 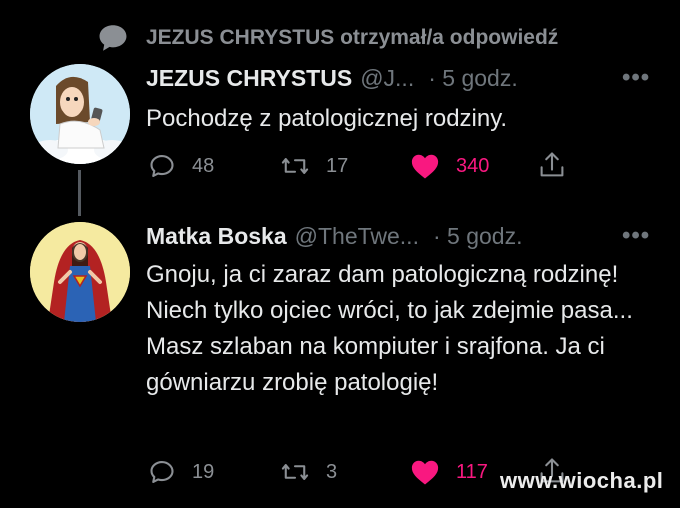 What do you see at coordinates (216, 236) in the screenshot?
I see `author-name: Matka Boska` at bounding box center [216, 236].